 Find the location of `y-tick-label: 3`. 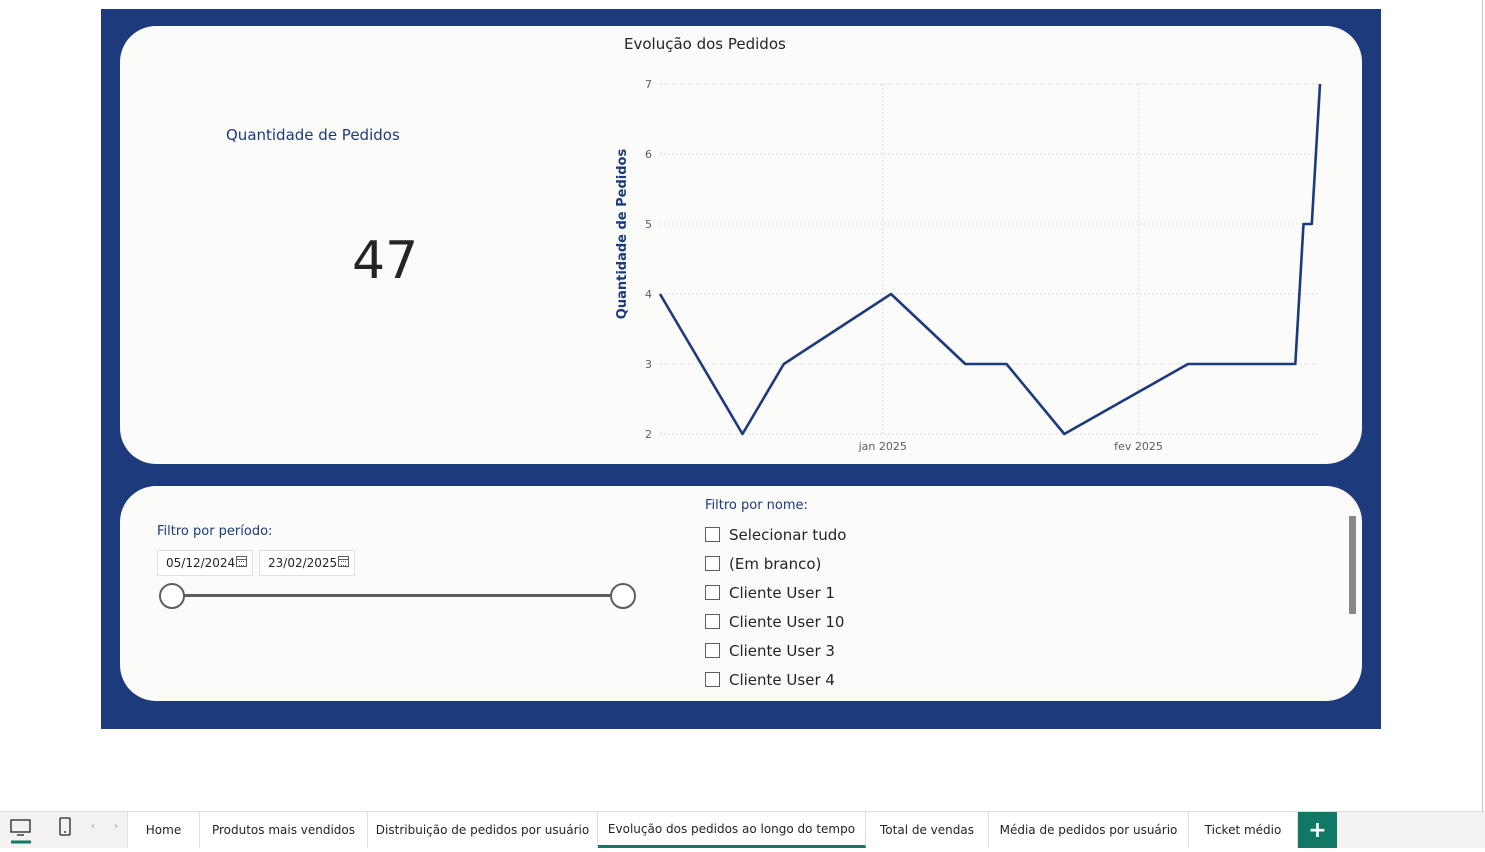

y-tick-label: 3 is located at coordinates (648, 364).